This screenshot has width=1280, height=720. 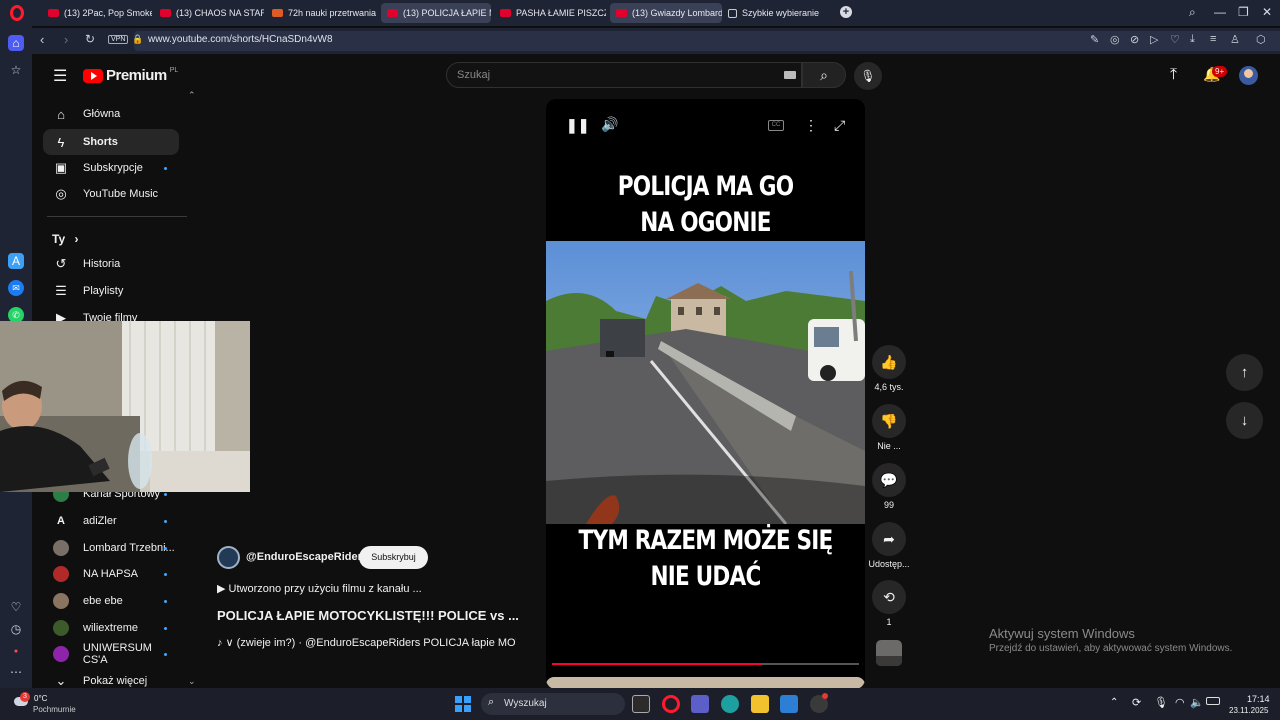 What do you see at coordinates (111, 654) in the screenshot?
I see `sidebar-channel: UNIWERSUM CS'A` at bounding box center [111, 654].